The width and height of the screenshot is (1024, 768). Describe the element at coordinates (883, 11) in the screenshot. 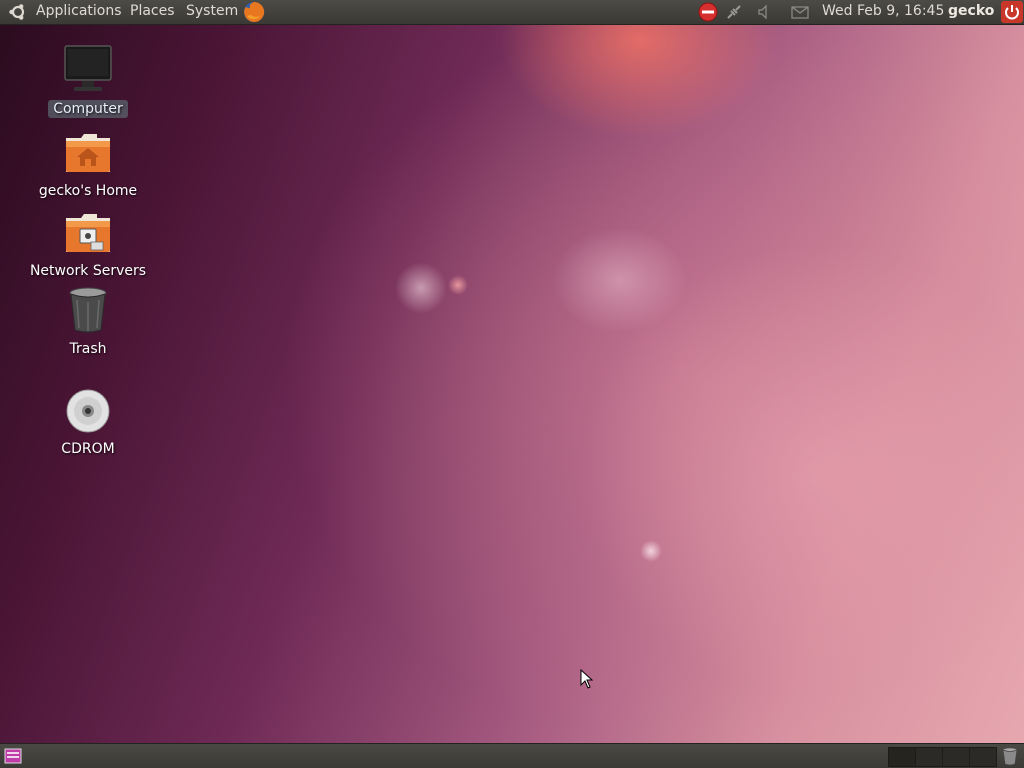

I see `clock: Wed Feb 9, 16:45` at that location.